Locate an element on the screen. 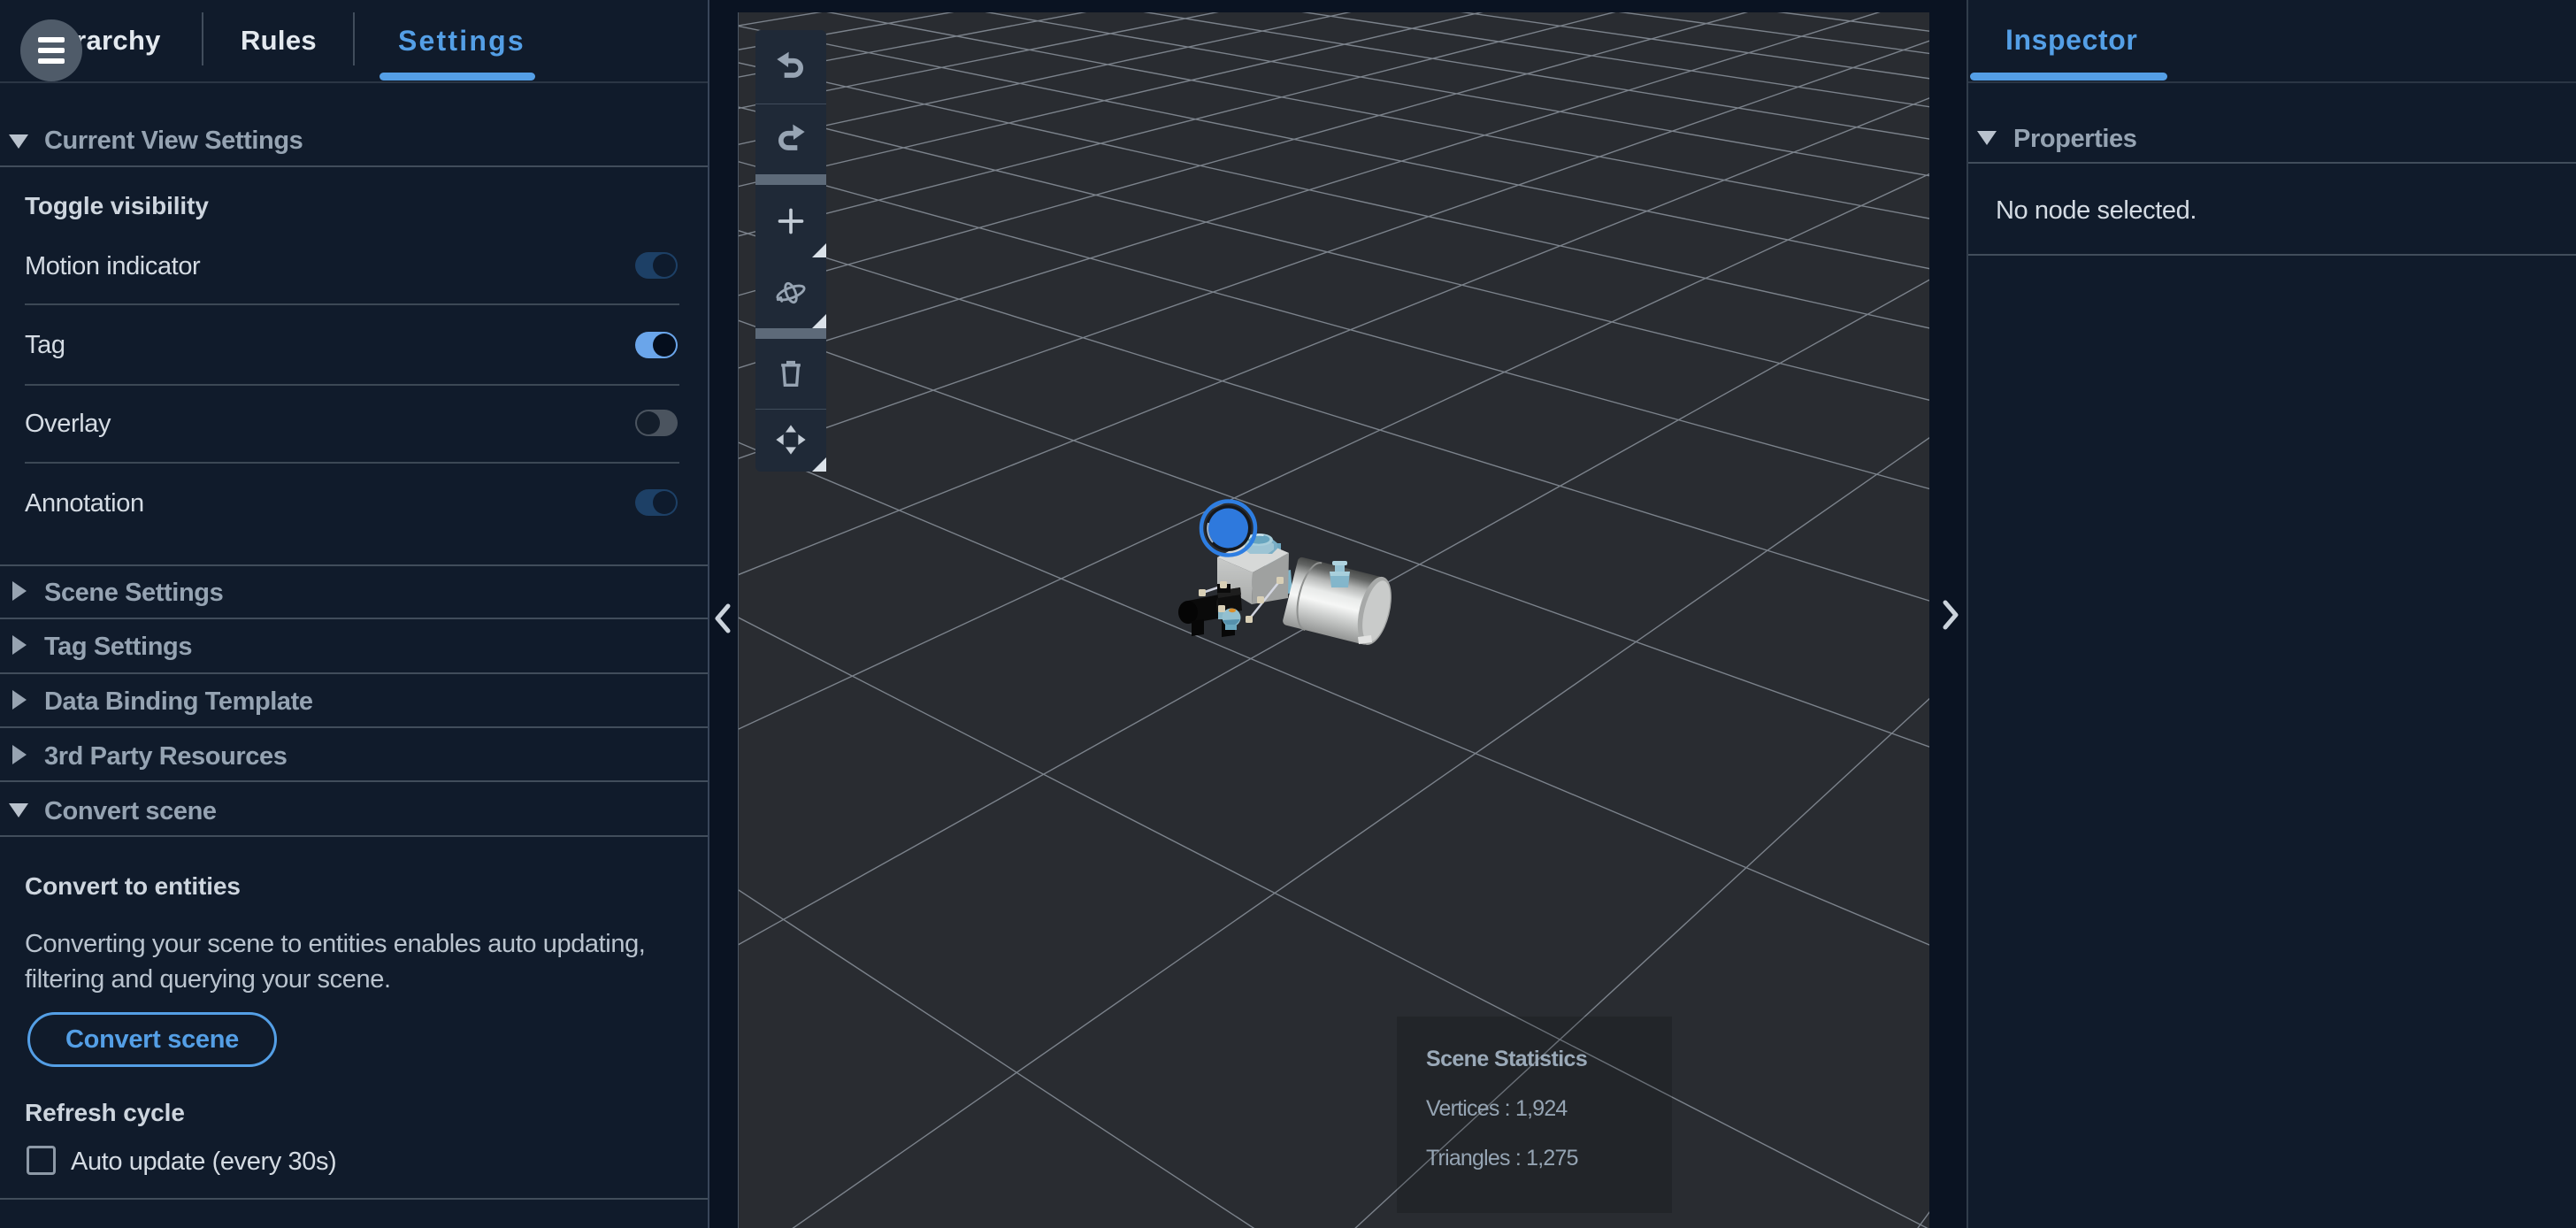 The height and width of the screenshot is (1228, 2576). svg-text: Scene Statistics is located at coordinates (1506, 1059).